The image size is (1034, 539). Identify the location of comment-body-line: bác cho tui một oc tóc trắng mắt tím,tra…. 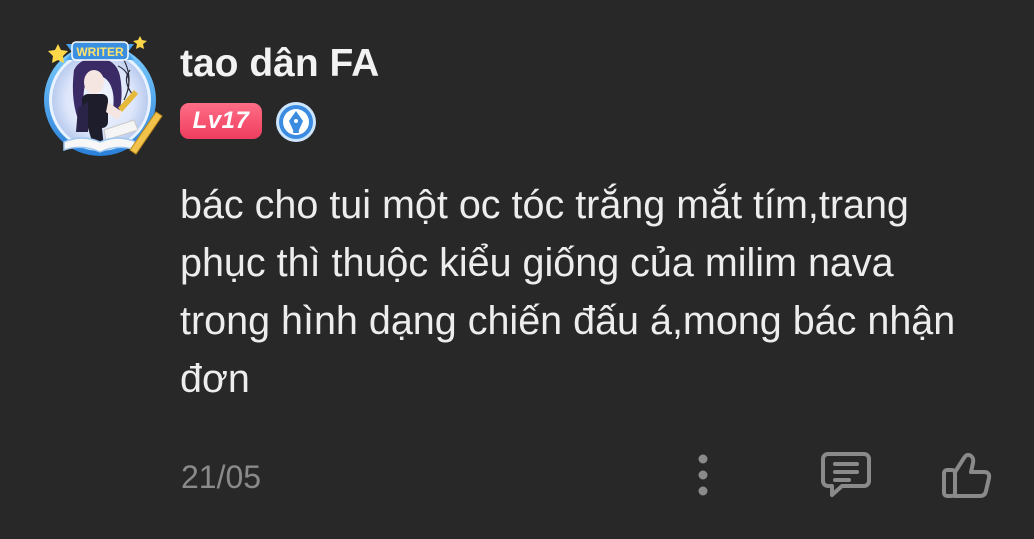
(544, 205).